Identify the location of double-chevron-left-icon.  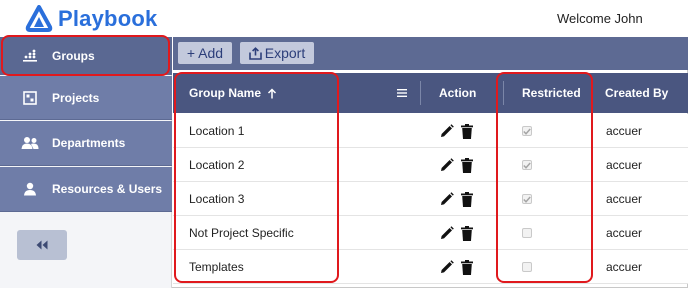
(42, 245).